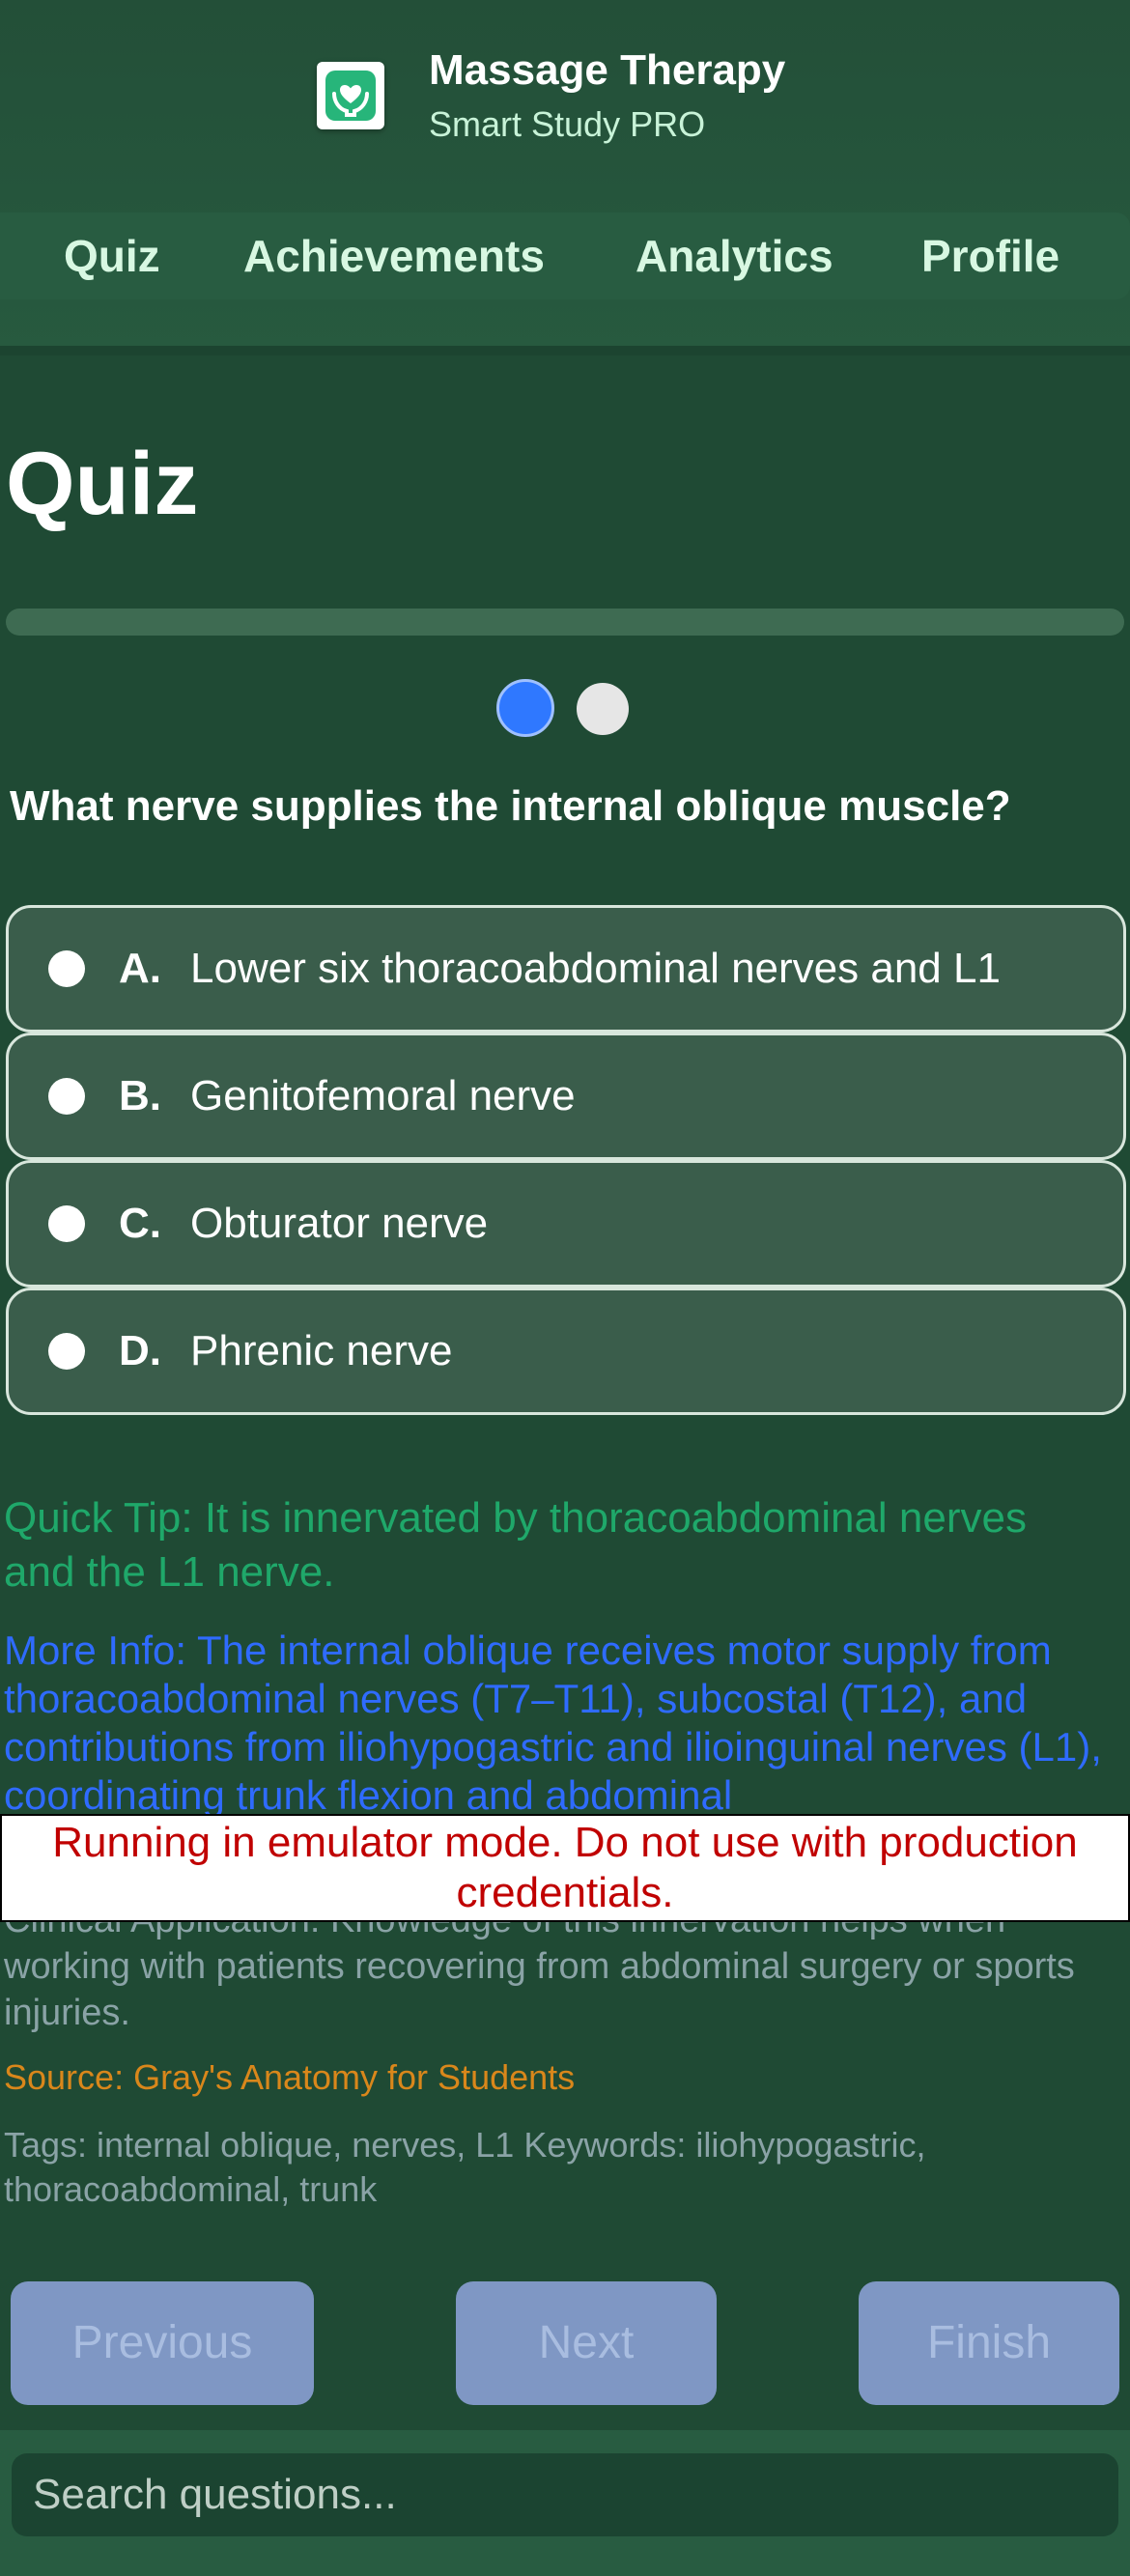  Describe the element at coordinates (990, 255) in the screenshot. I see `tab-profile: Profile` at that location.